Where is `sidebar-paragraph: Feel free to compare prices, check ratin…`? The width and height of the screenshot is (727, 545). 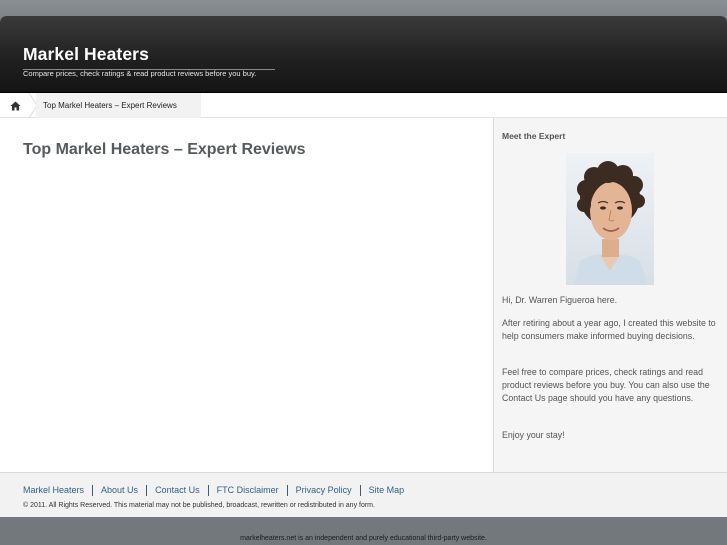 sidebar-paragraph: Feel free to compare prices, check ratin… is located at coordinates (606, 385).